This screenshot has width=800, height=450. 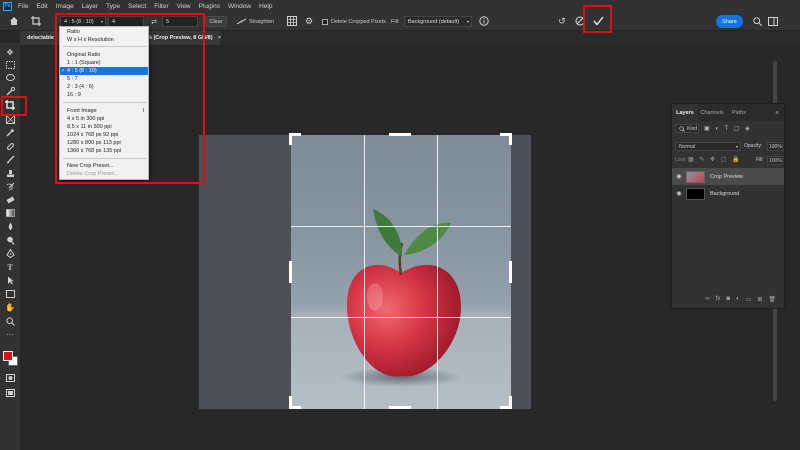 I want to click on lasso-tool-icon, so click(x=10, y=78).